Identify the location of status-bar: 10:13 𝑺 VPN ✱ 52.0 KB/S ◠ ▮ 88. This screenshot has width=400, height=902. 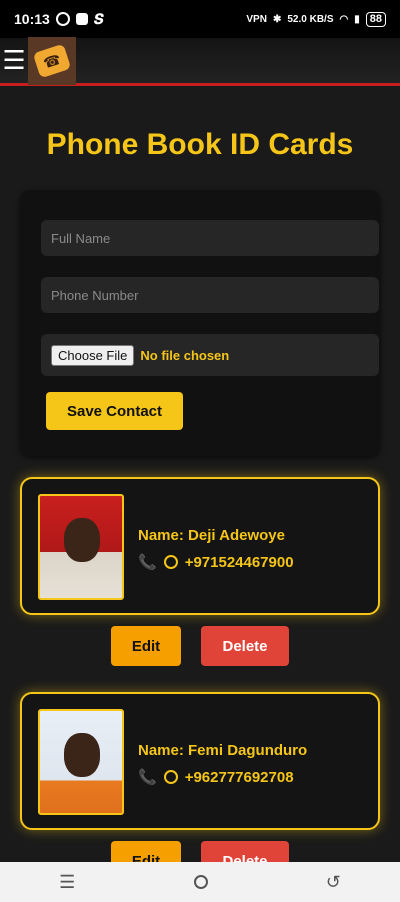
(200, 19).